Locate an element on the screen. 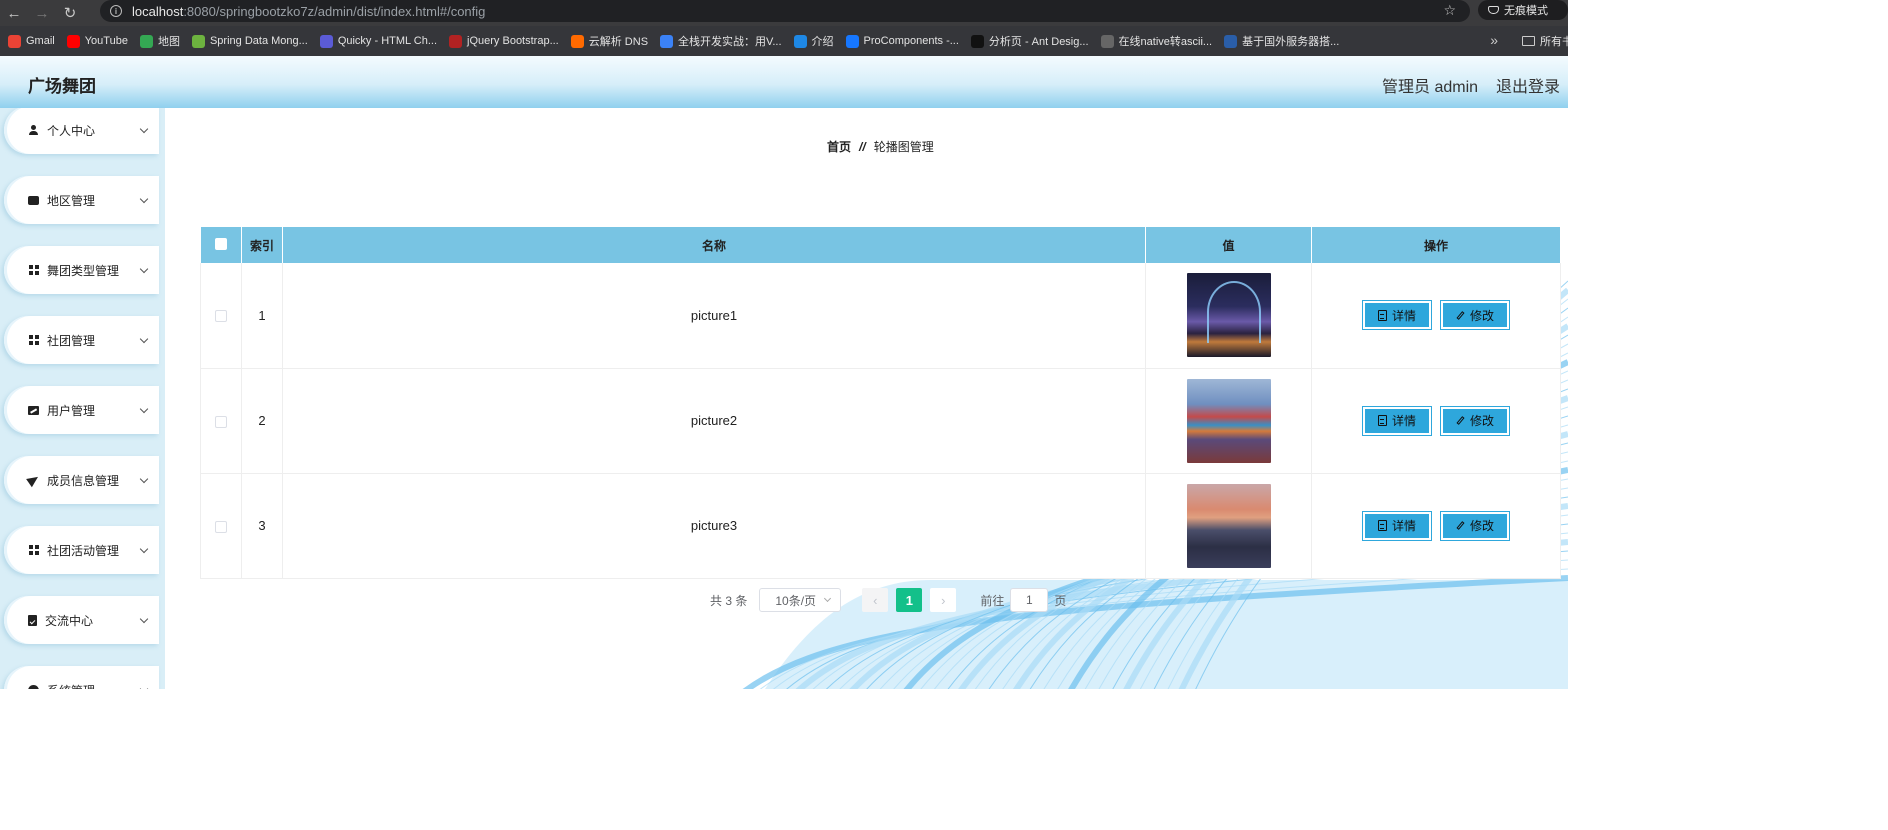 The image size is (1888, 830). select-all-checkbox is located at coordinates (220, 243).